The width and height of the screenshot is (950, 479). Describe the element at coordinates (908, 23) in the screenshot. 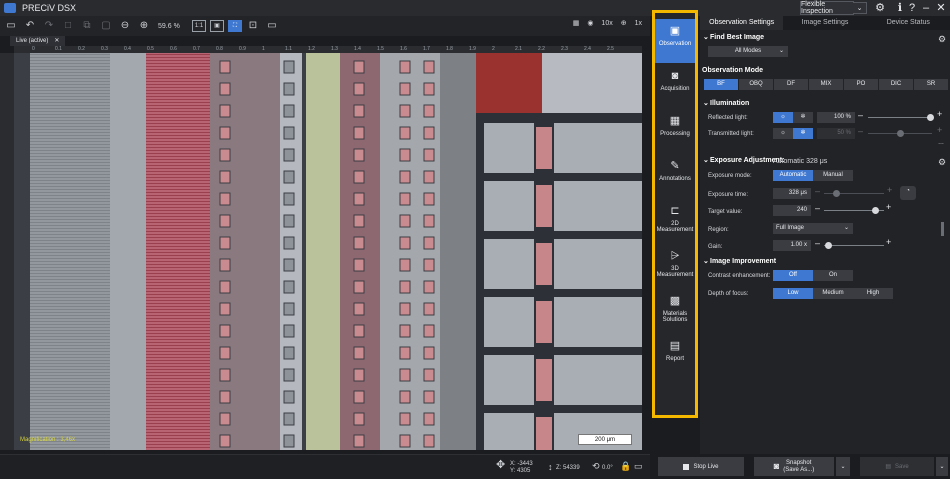

I see `tab-device-status: Device Status` at that location.